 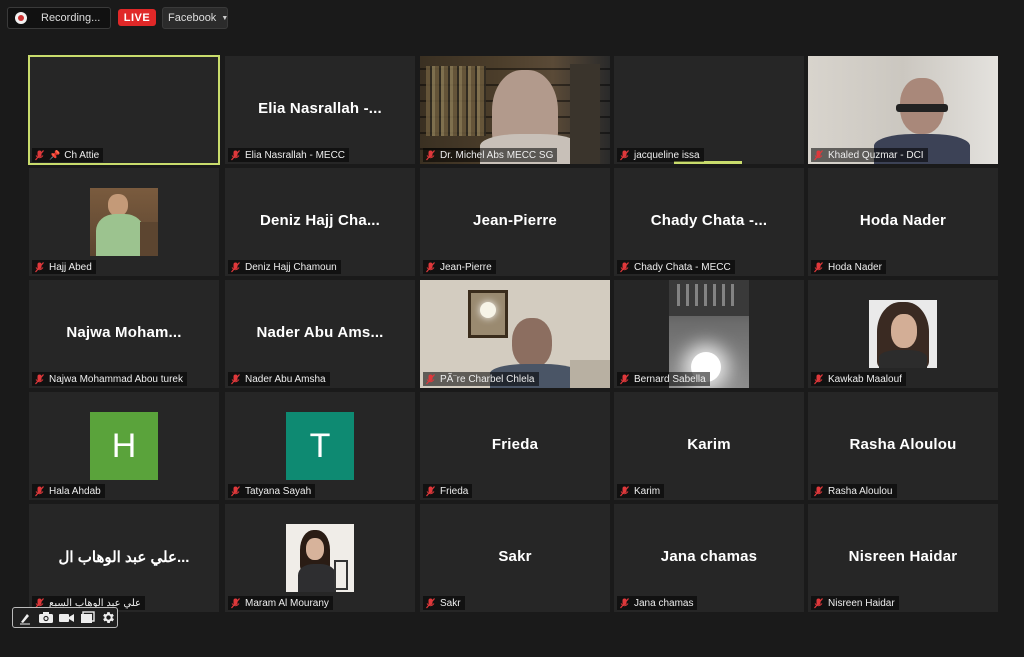 I want to click on participant-name: Chady Chata - MECC, so click(x=682, y=267).